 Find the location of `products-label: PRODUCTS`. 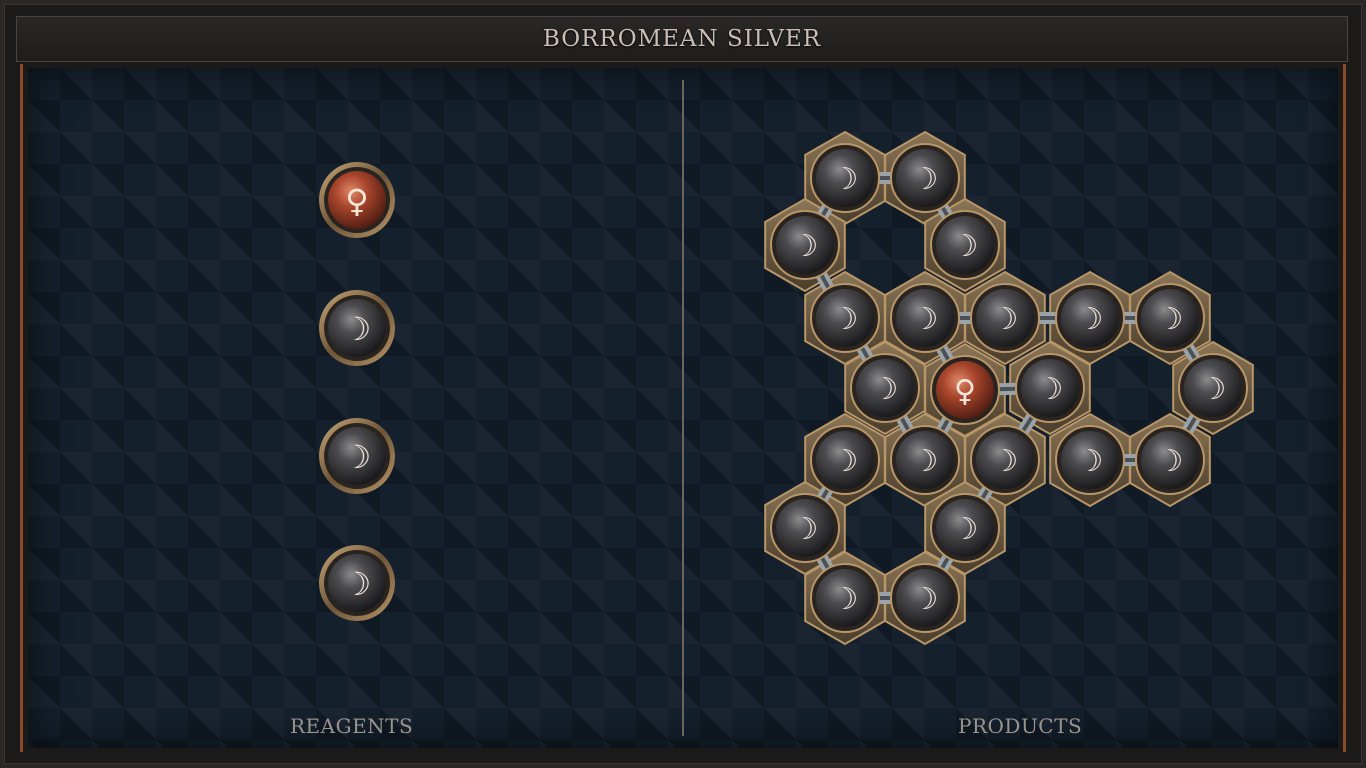

products-label: PRODUCTS is located at coordinates (1020, 726).